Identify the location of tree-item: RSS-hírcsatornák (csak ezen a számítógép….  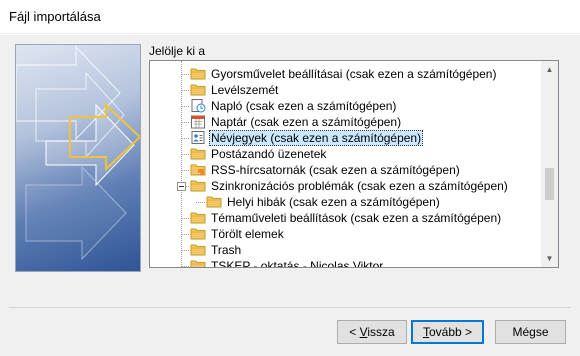
(345, 170).